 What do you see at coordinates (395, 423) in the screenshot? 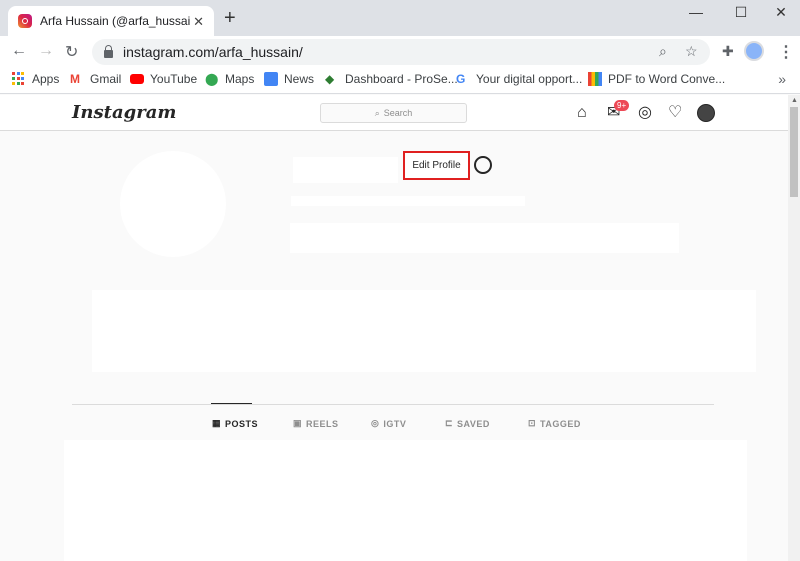
I see `tab-label: IGTV` at bounding box center [395, 423].